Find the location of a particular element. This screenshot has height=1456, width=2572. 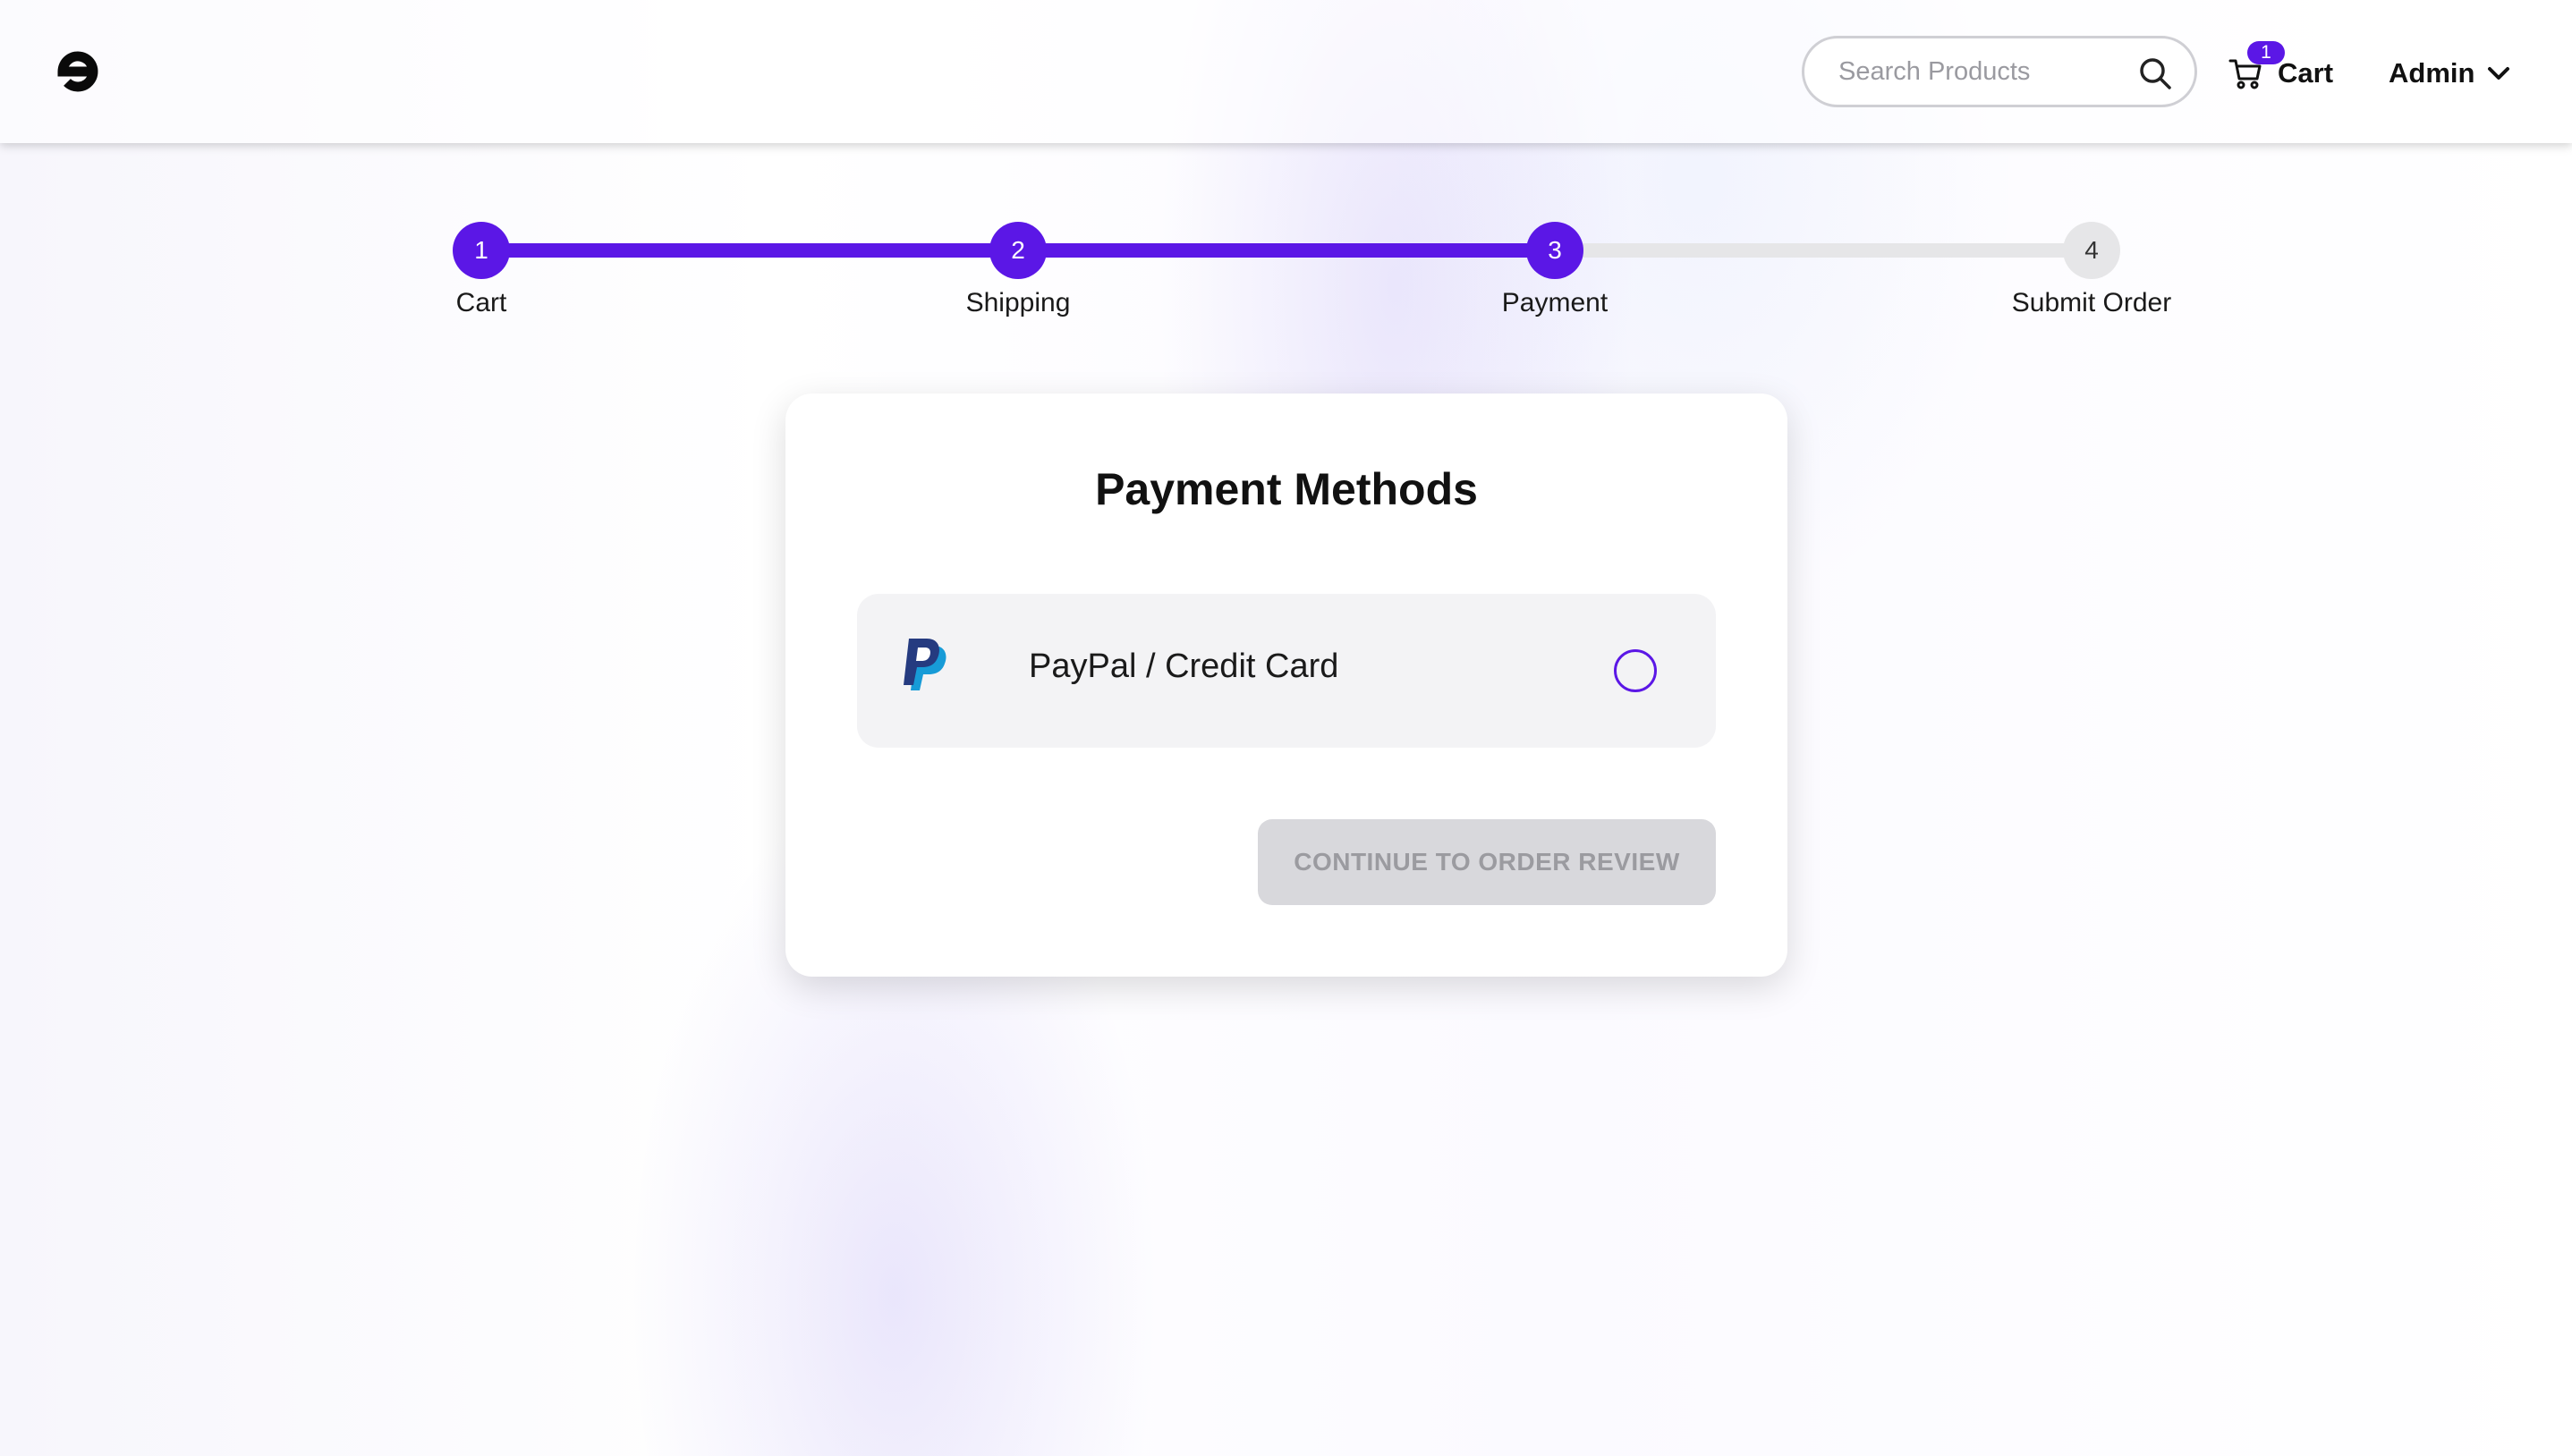

cart-button: 1 Cart is located at coordinates (2281, 71).